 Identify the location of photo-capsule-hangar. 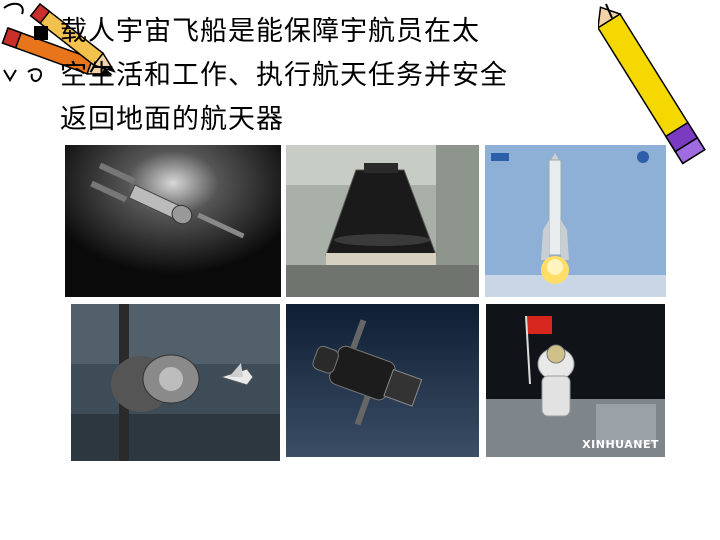
(382, 221).